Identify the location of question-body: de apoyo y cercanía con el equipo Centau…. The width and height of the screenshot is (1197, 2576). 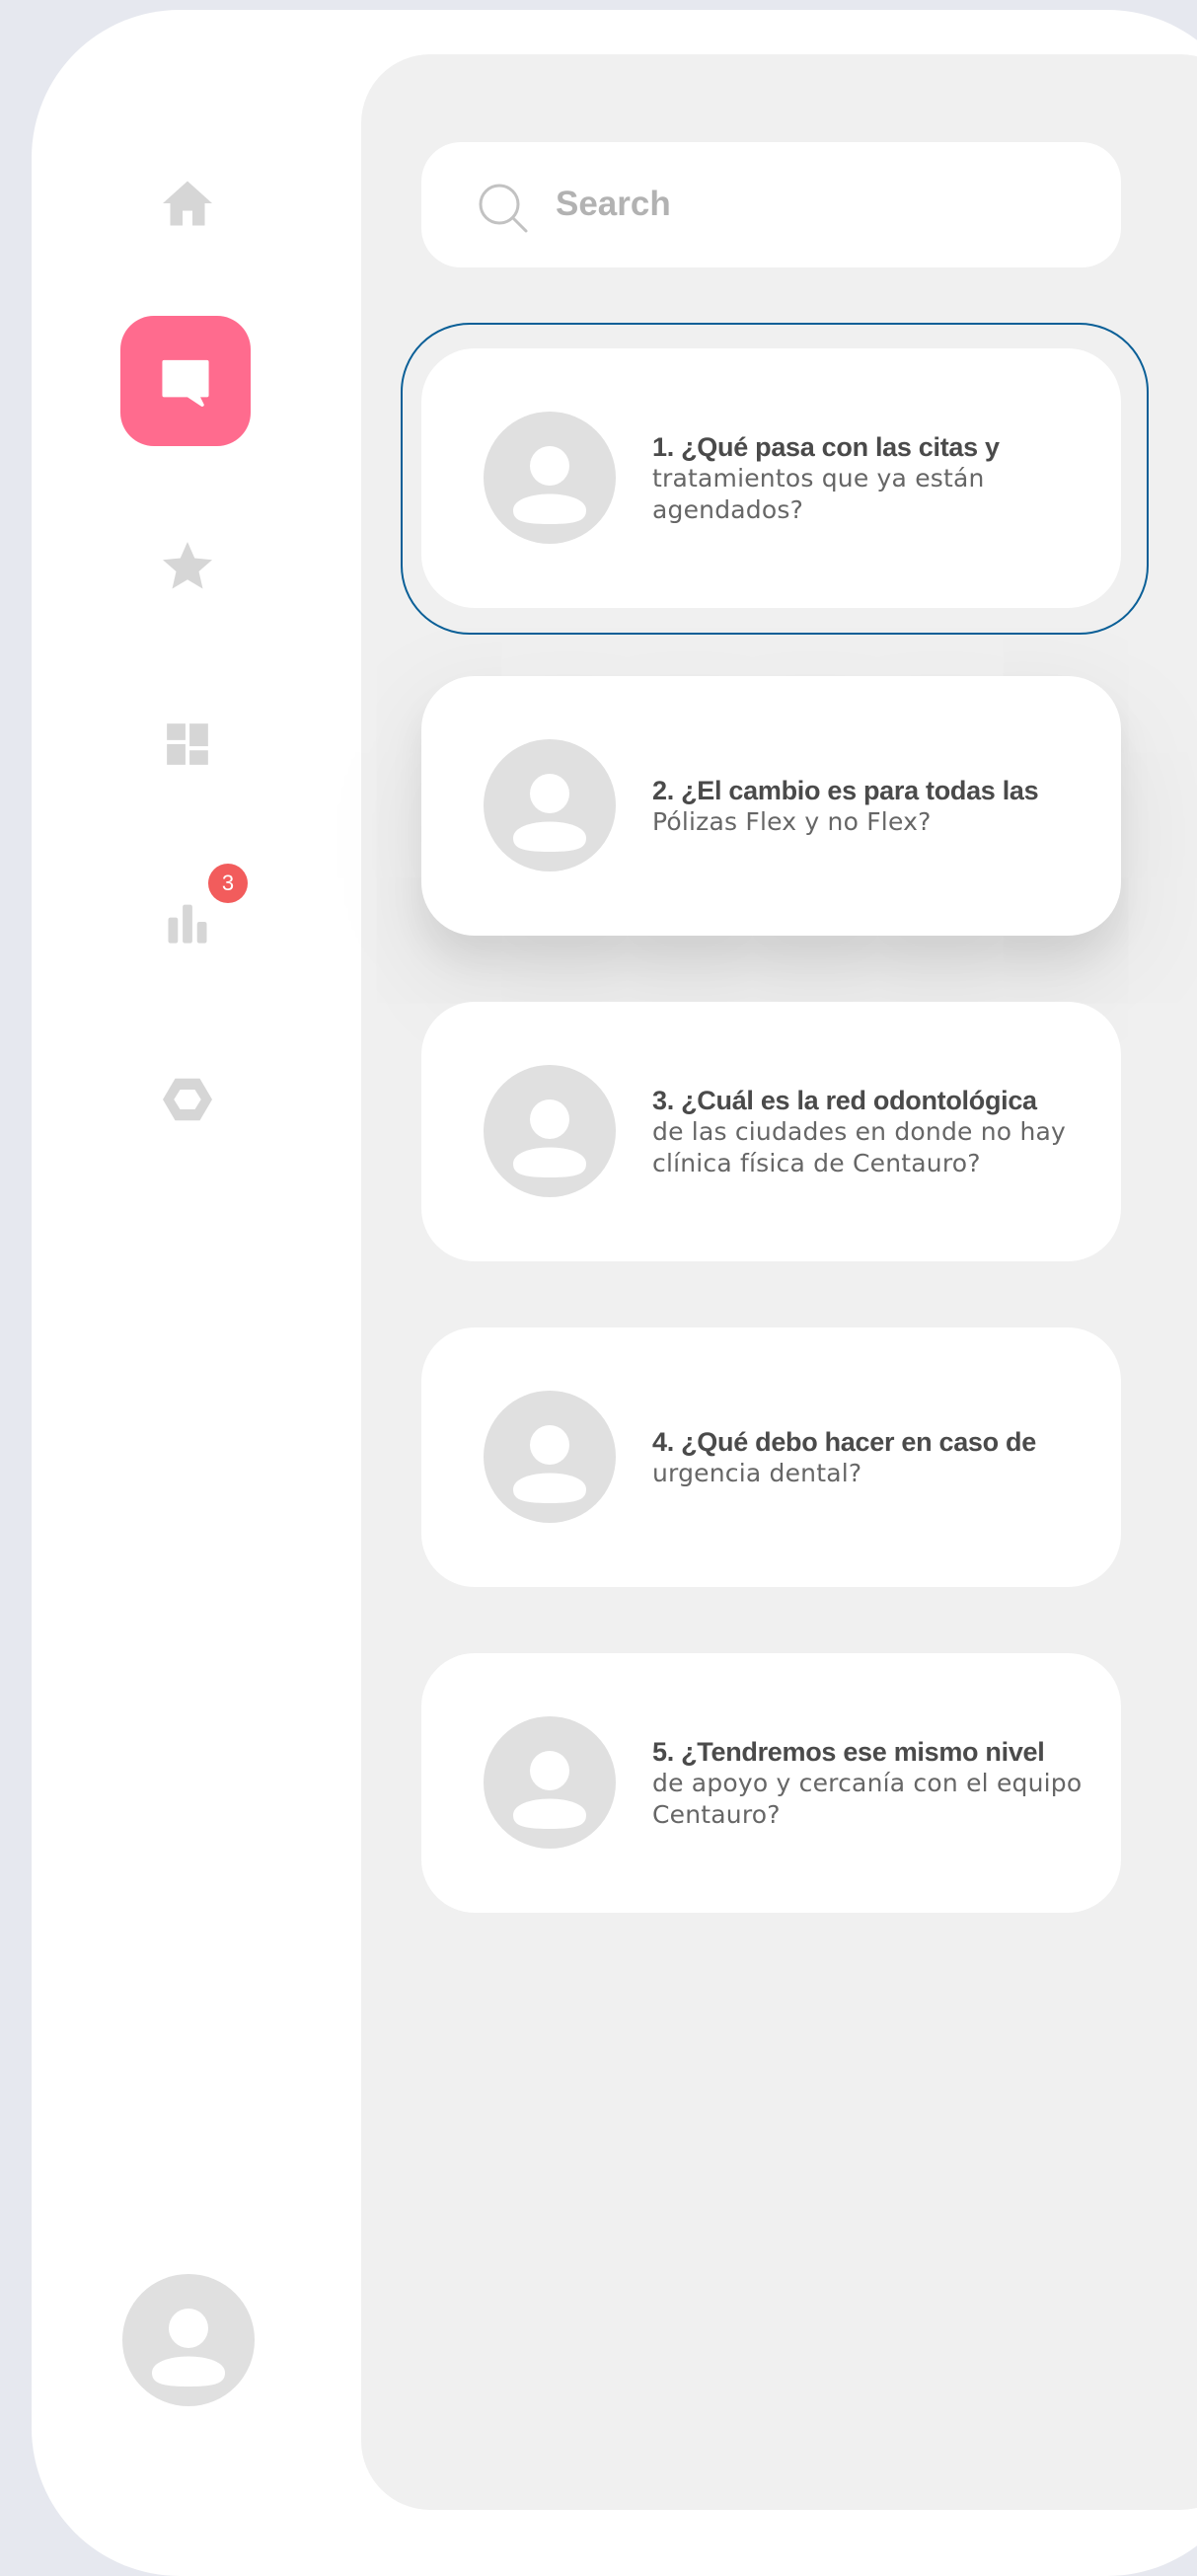
(867, 1798).